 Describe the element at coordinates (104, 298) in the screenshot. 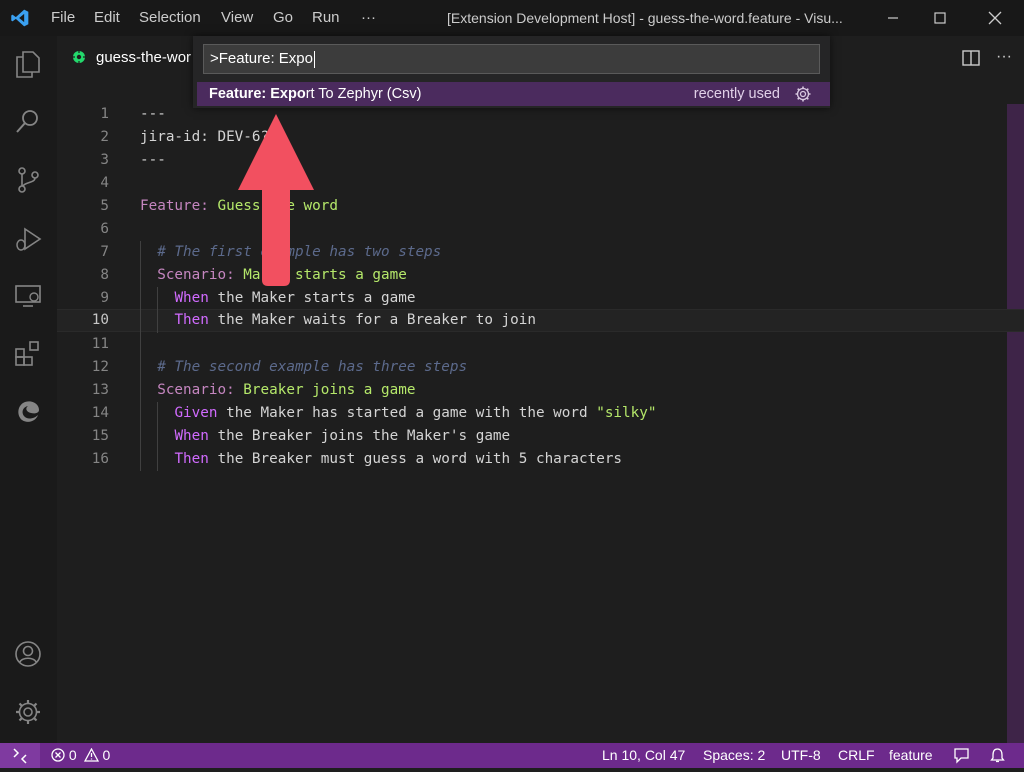

I see `line-number: 9` at that location.